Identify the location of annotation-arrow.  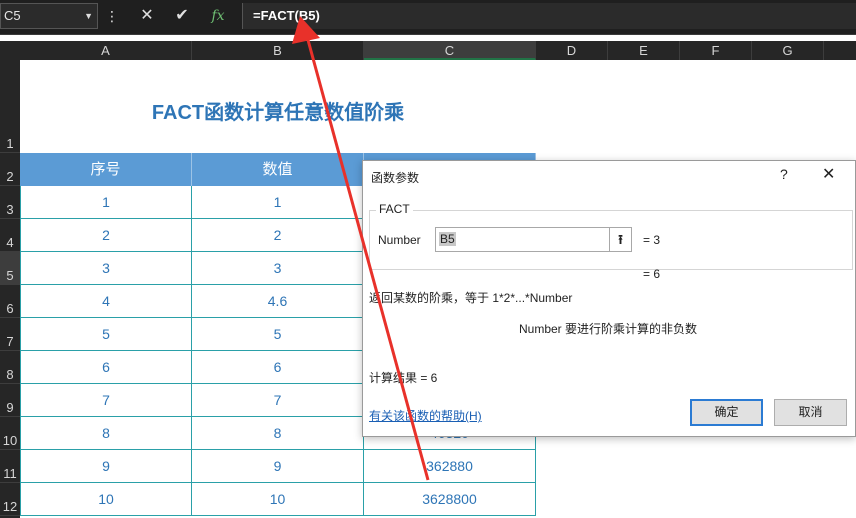
(361, 248).